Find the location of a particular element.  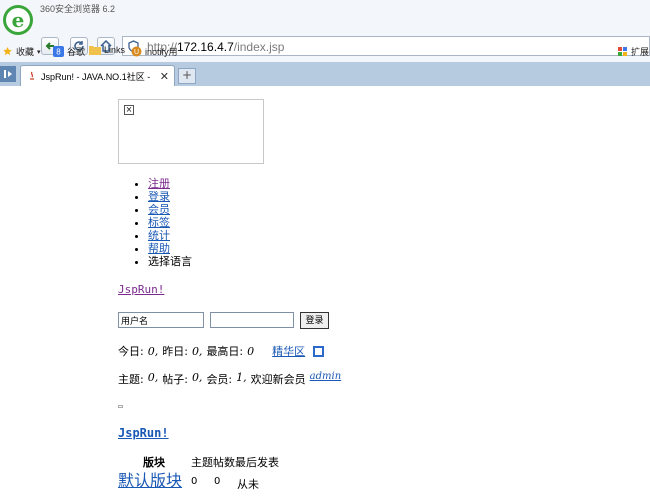

bookmark-links: Links is located at coordinates (107, 50).